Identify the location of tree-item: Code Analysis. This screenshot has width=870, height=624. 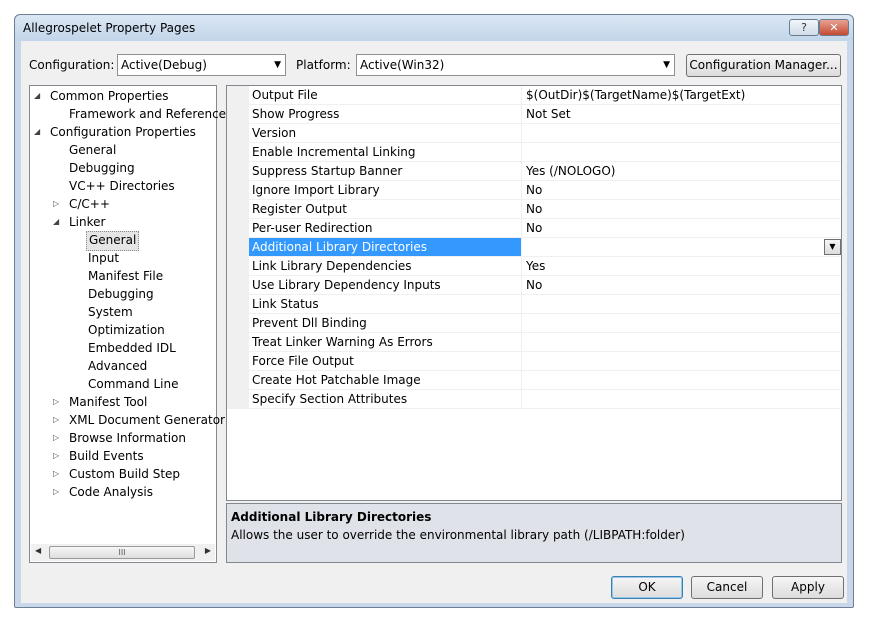
(111, 492).